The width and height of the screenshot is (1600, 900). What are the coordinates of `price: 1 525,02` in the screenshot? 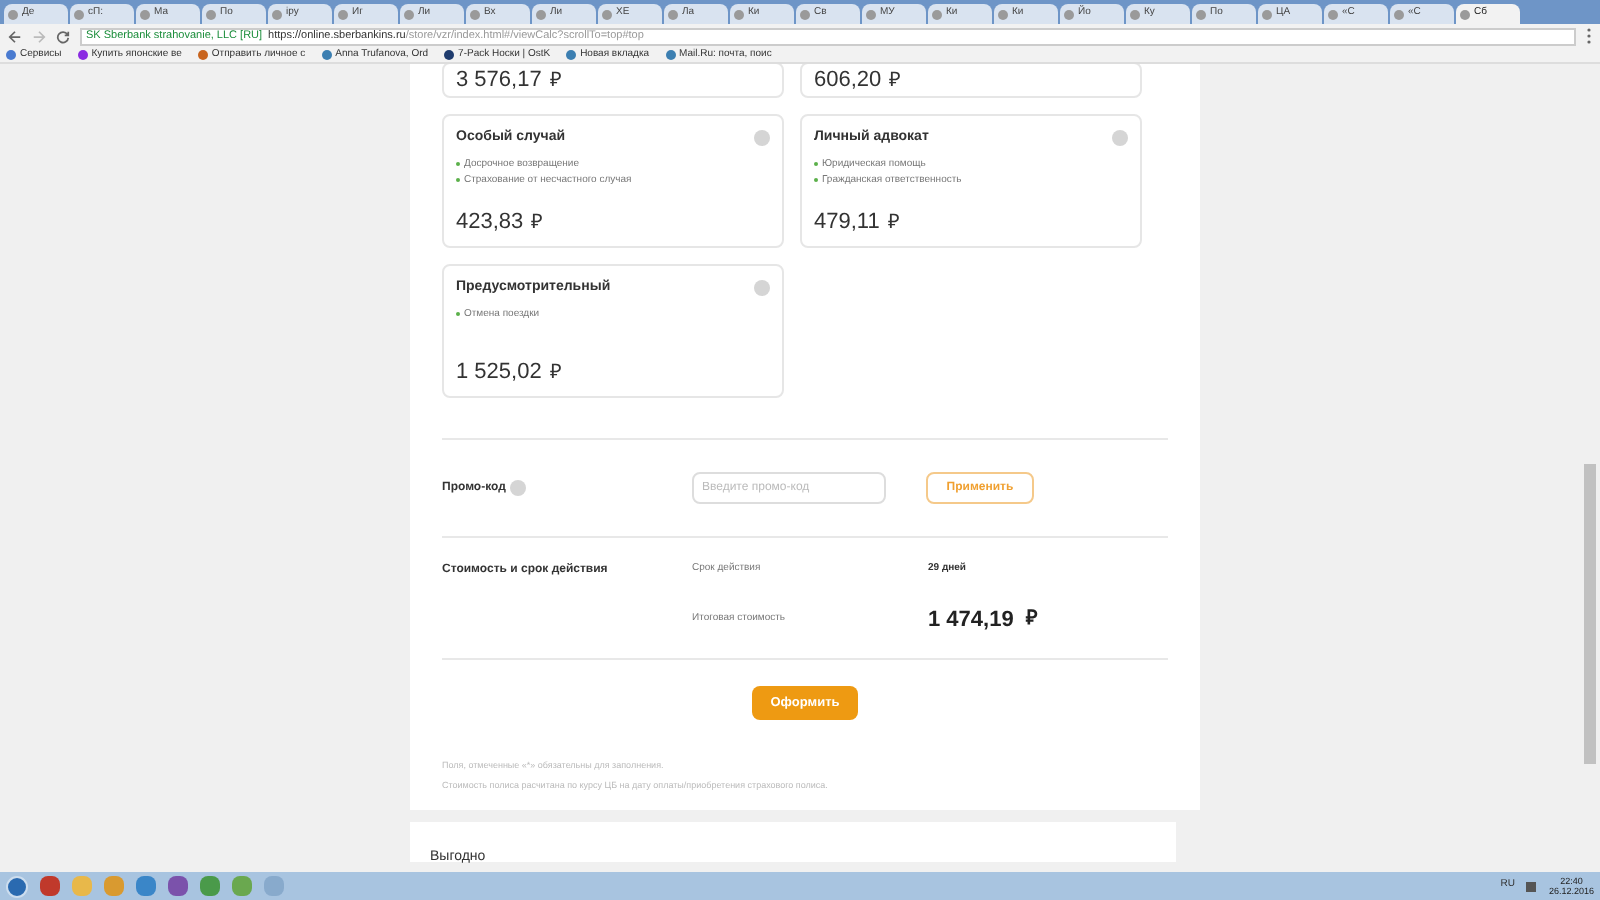 It's located at (499, 372).